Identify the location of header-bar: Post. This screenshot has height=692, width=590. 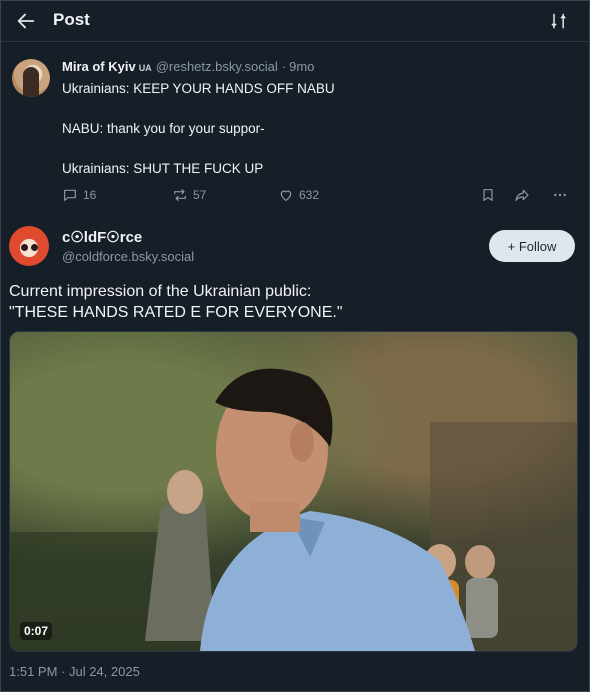
(295, 21).